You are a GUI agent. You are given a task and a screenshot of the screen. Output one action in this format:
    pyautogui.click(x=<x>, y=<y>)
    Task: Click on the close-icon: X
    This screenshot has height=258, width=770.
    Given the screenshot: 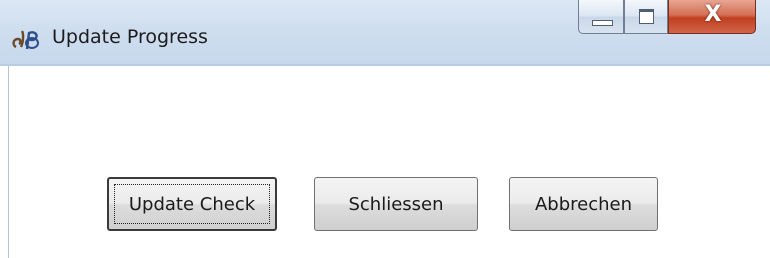 What is the action you would take?
    pyautogui.click(x=713, y=14)
    